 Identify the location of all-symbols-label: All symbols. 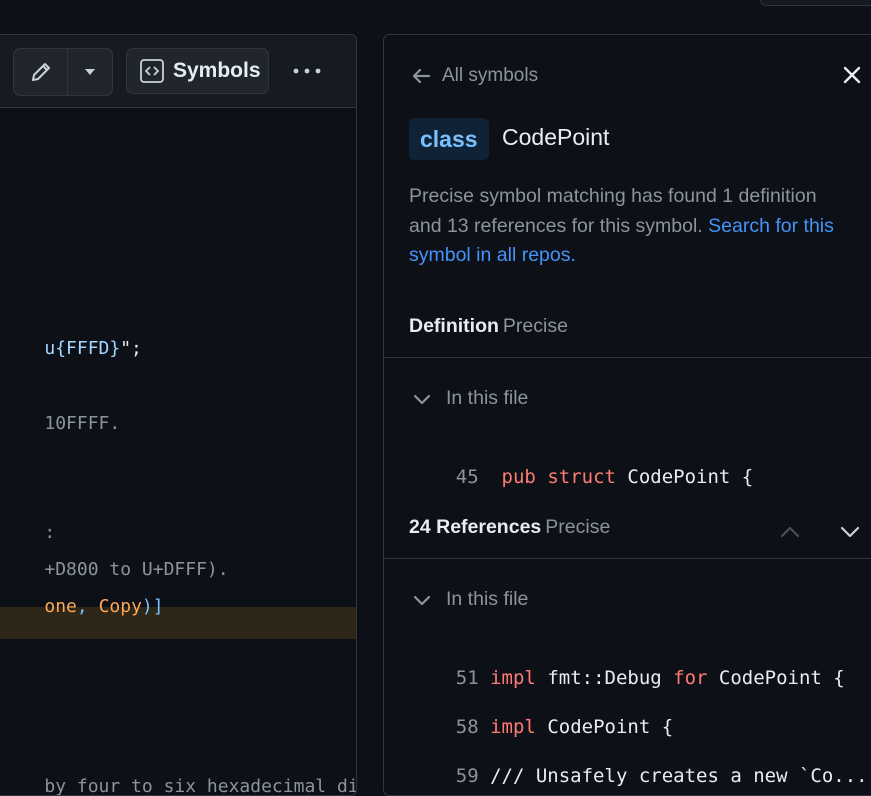
(490, 75).